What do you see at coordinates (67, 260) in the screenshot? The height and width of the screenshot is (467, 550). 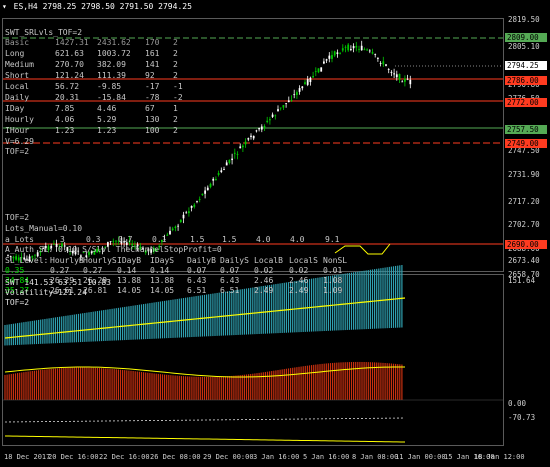 I see `sl-header-cell: HourlyB` at bounding box center [67, 260].